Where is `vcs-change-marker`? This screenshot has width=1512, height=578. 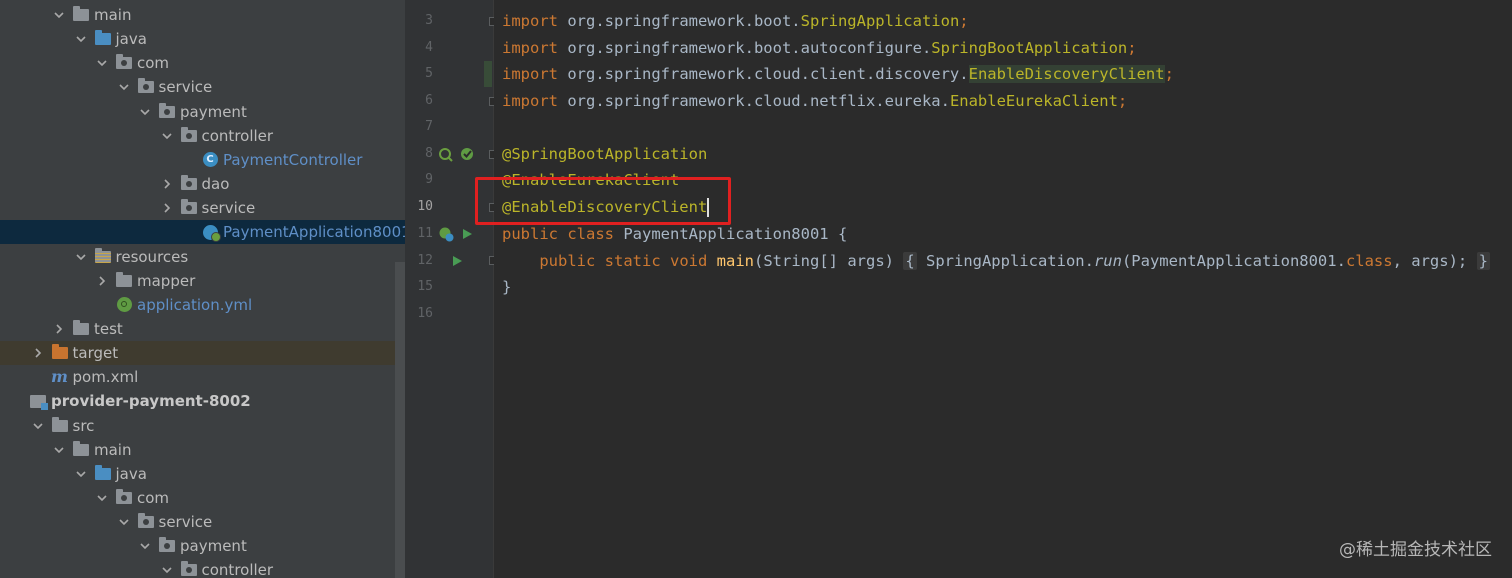
vcs-change-marker is located at coordinates (488, 74).